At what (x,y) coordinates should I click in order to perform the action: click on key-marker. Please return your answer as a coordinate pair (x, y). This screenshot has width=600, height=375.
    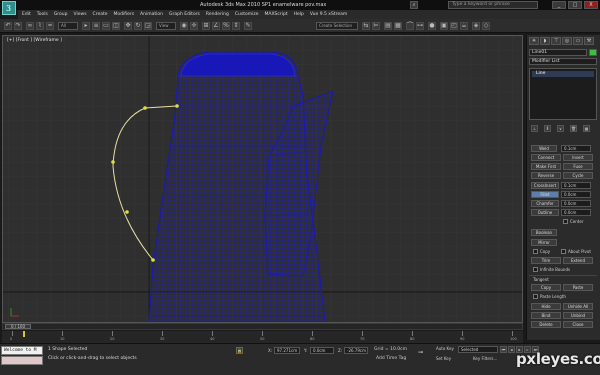
    Looking at the image, I should click on (24, 334).